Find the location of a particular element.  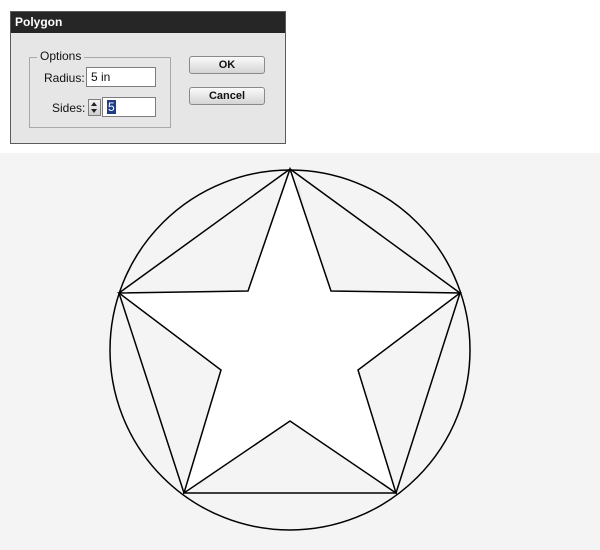

sides-label: Sides: is located at coordinates (69, 108).